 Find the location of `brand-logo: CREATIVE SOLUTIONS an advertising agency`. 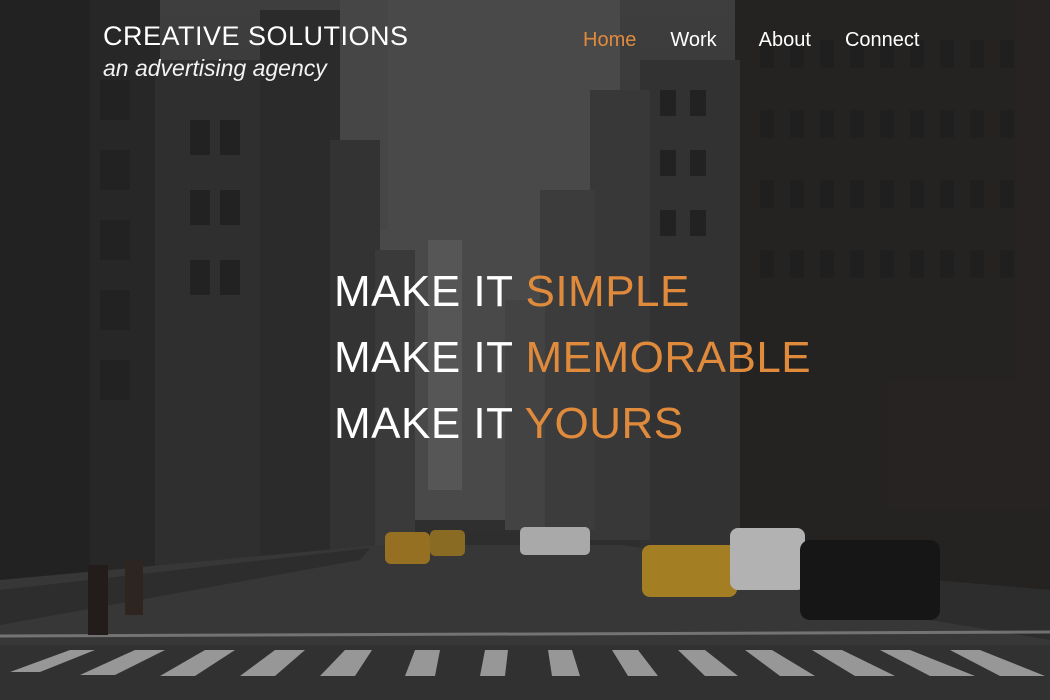

brand-logo: CREATIVE SOLUTIONS an advertising agency is located at coordinates (256, 51).